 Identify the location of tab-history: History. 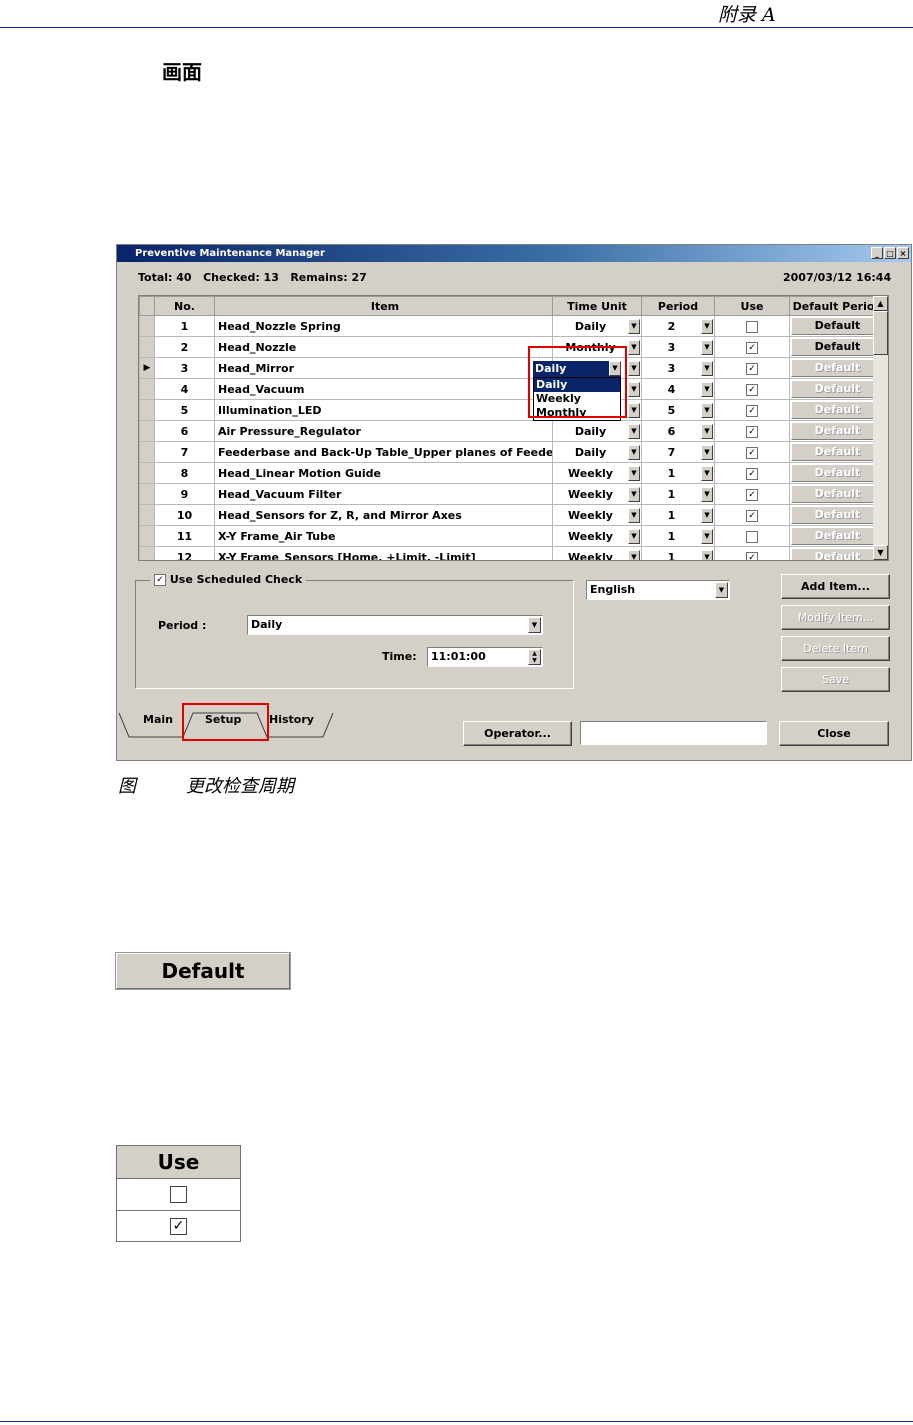
(291, 722).